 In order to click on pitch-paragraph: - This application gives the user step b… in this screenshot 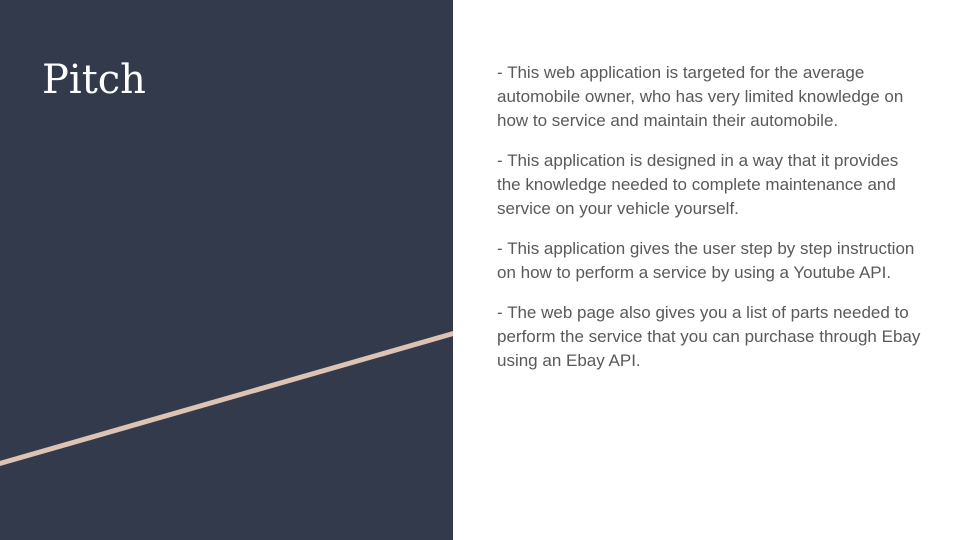, I will do `click(706, 260)`.